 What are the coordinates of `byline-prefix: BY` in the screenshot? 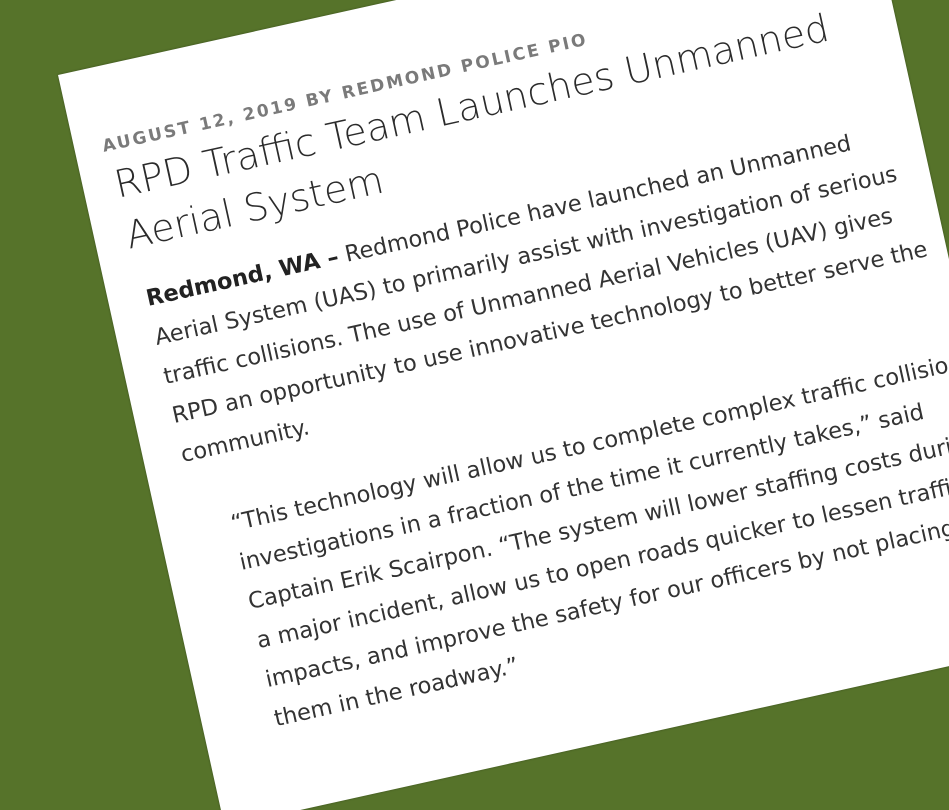 It's located at (320, 98).